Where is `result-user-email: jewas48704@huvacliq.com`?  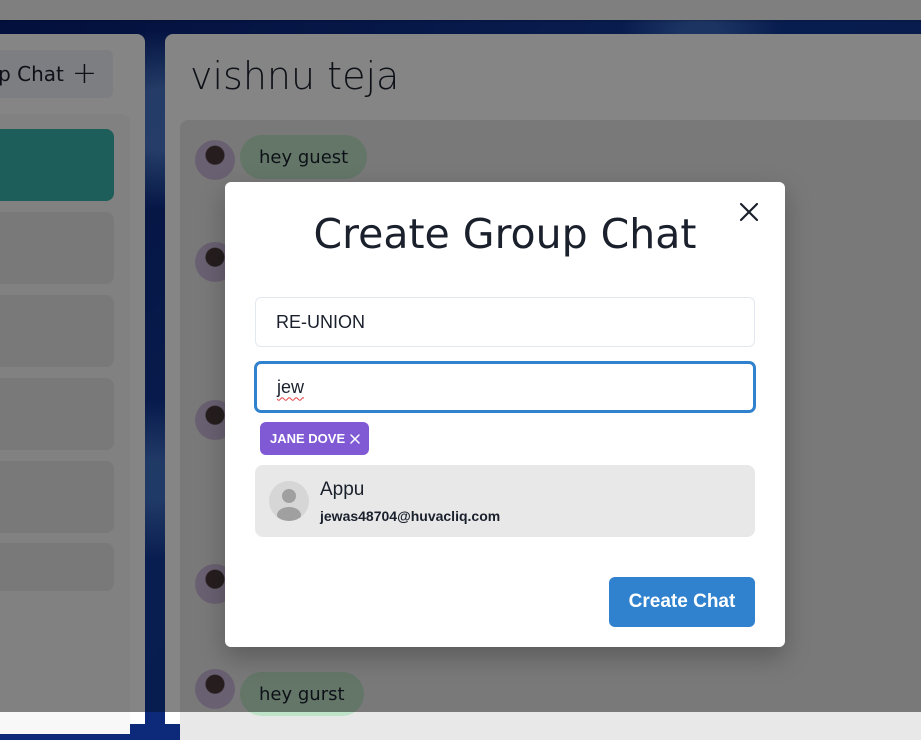
result-user-email: jewas48704@huvacliq.com is located at coordinates (410, 516).